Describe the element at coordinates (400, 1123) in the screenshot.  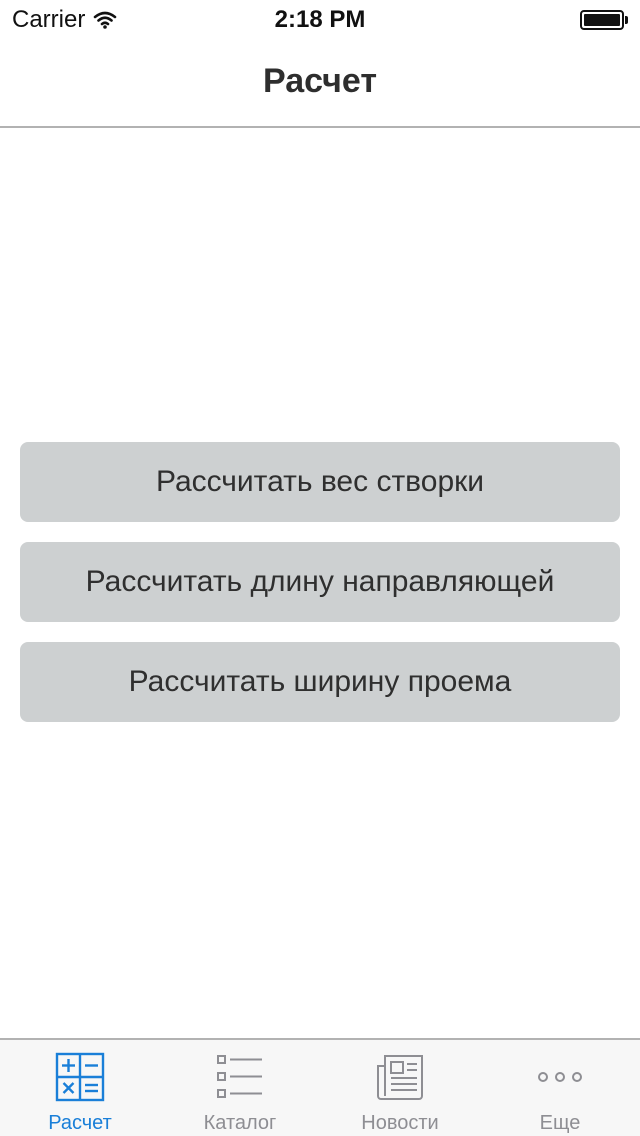
I see `tab-news-label: Новости` at that location.